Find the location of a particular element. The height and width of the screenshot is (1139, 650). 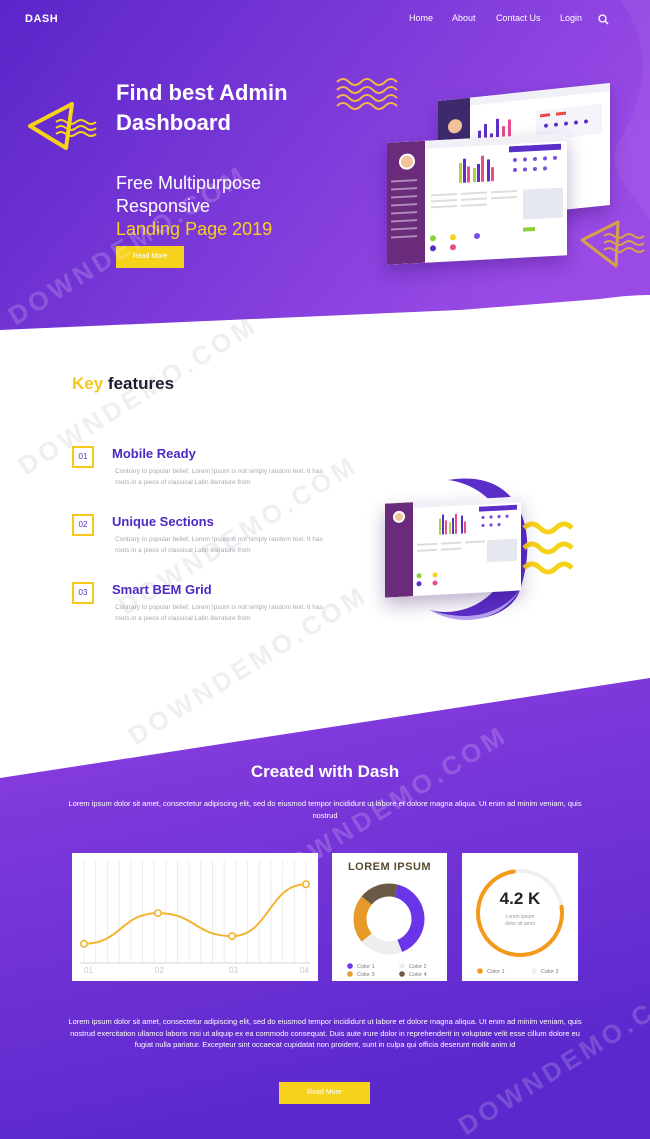

feature-number: 01 is located at coordinates (83, 457).